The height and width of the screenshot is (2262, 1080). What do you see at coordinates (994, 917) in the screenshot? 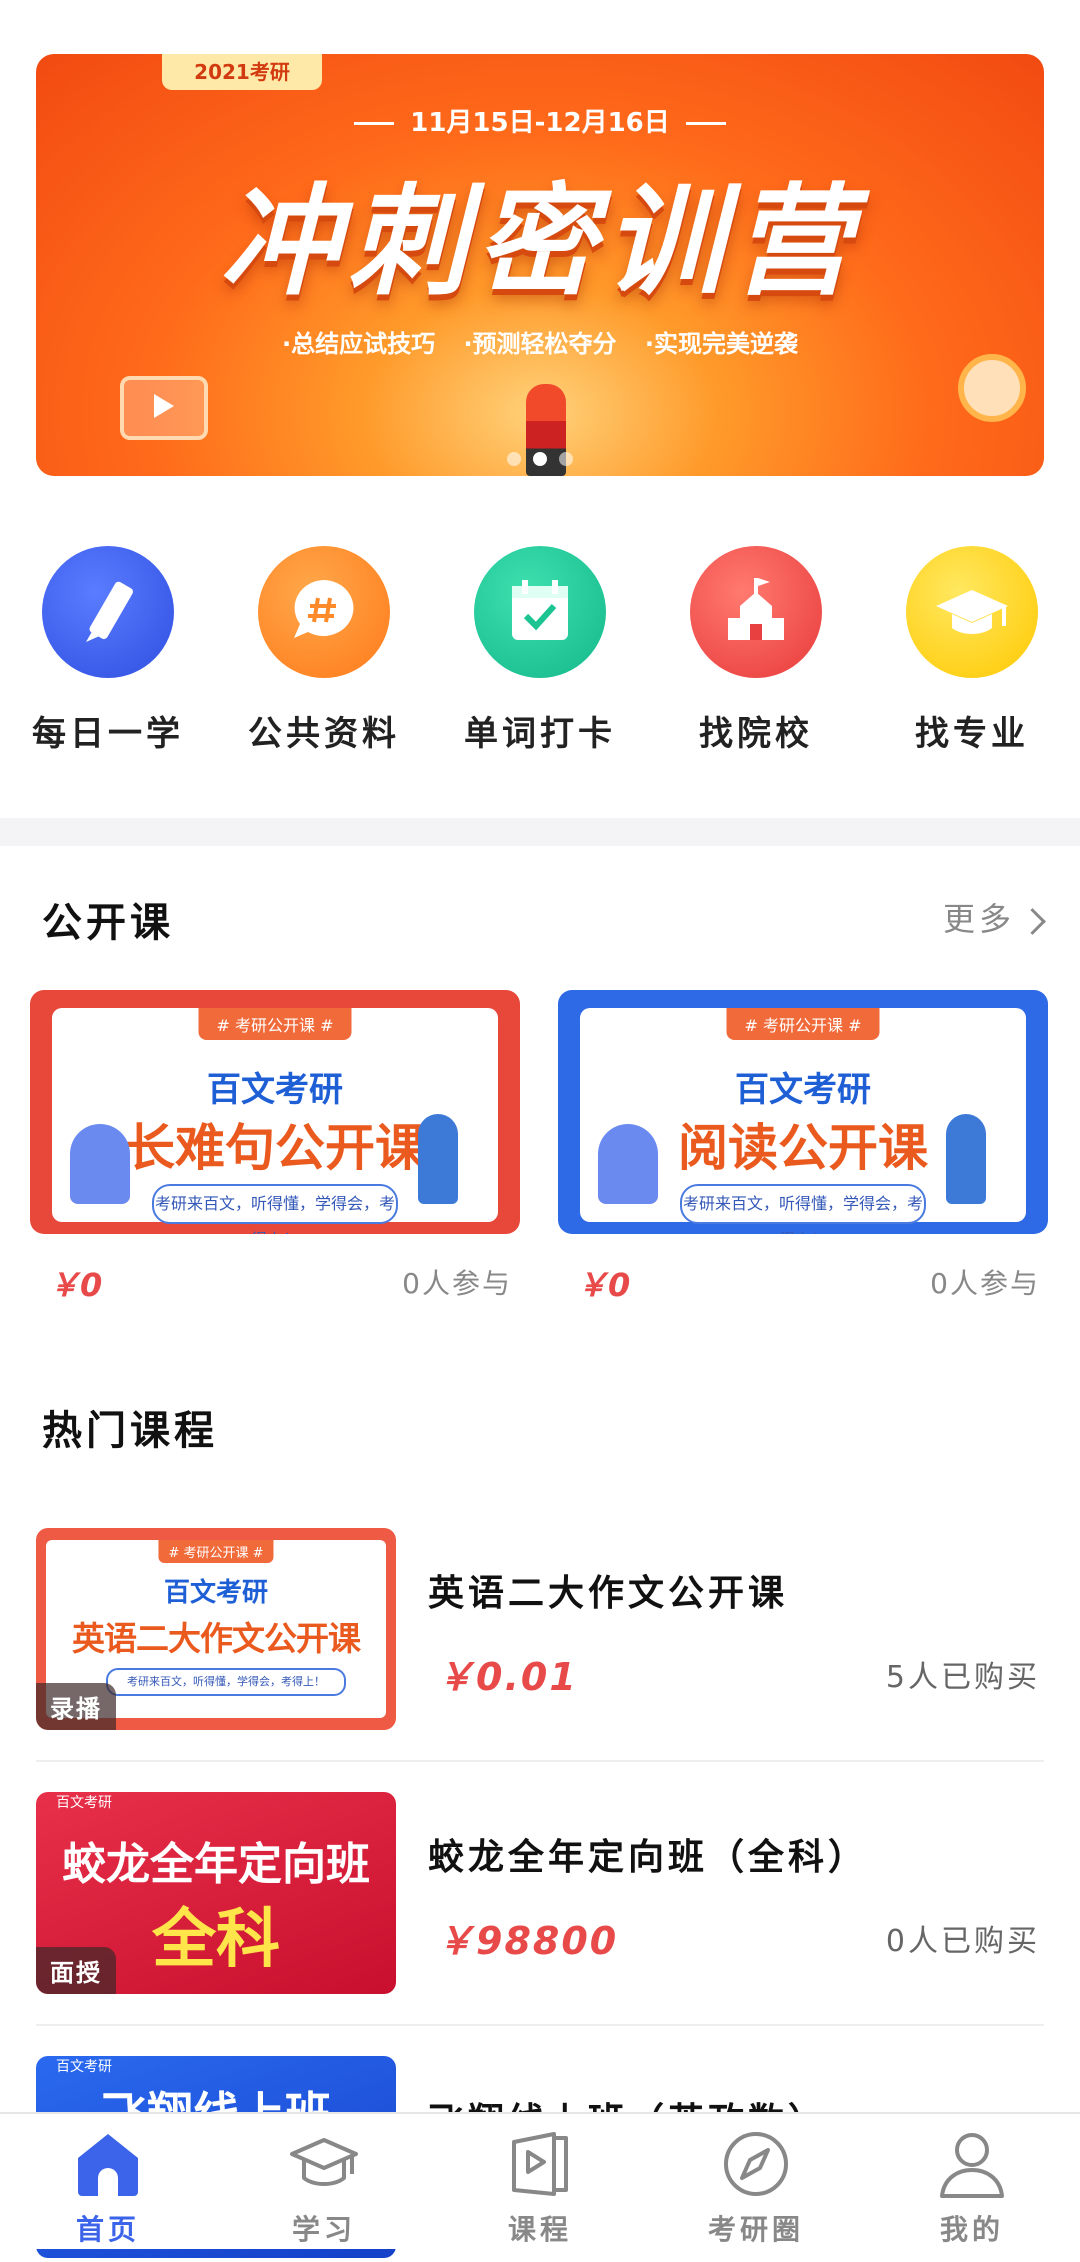
I see `more-link: 更多` at bounding box center [994, 917].